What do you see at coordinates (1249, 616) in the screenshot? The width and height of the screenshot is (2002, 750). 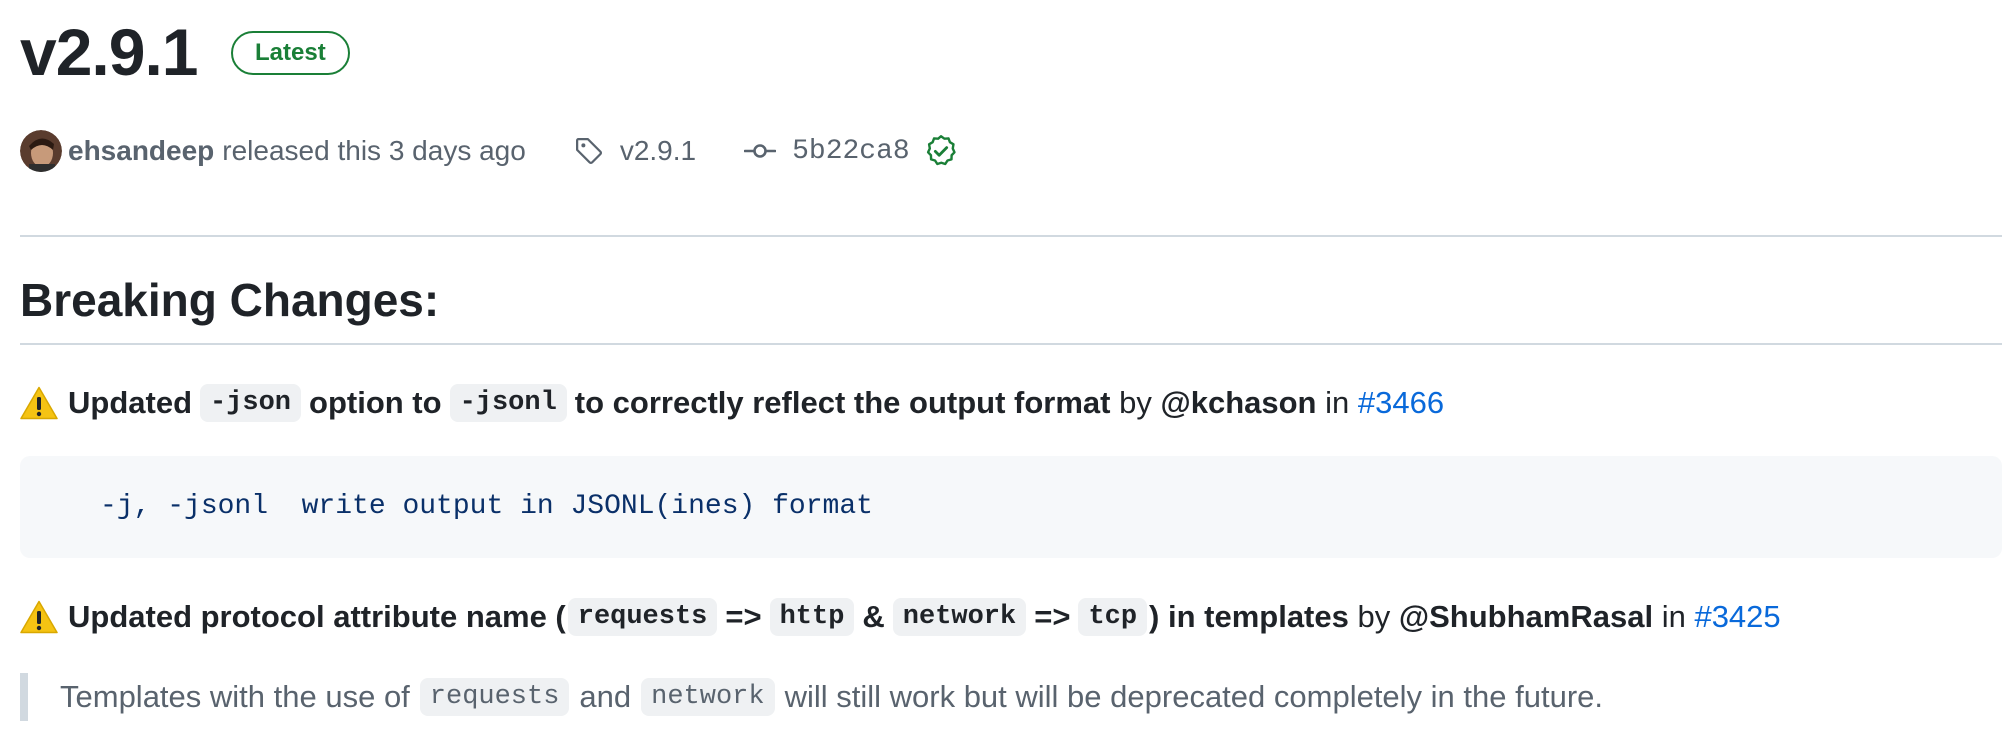 I see `change-text: ) in templates` at bounding box center [1249, 616].